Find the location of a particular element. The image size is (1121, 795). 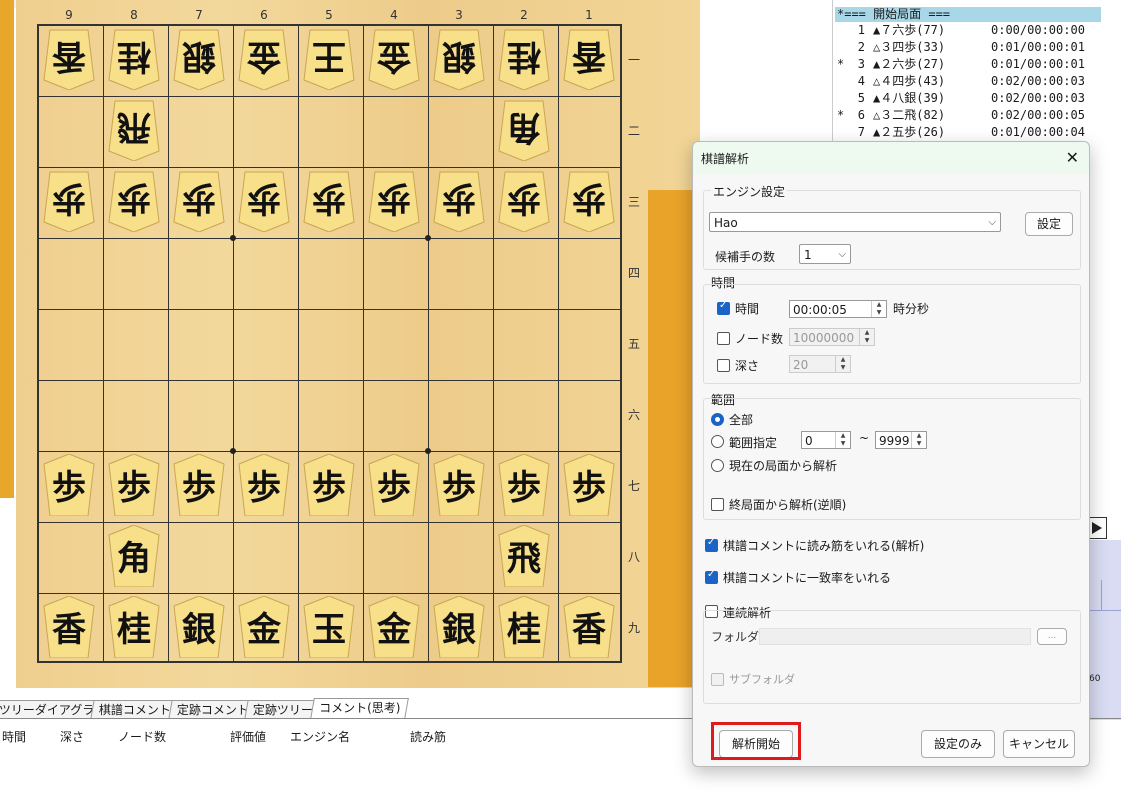

kifu-move-number: 7 is located at coordinates (861, 132).